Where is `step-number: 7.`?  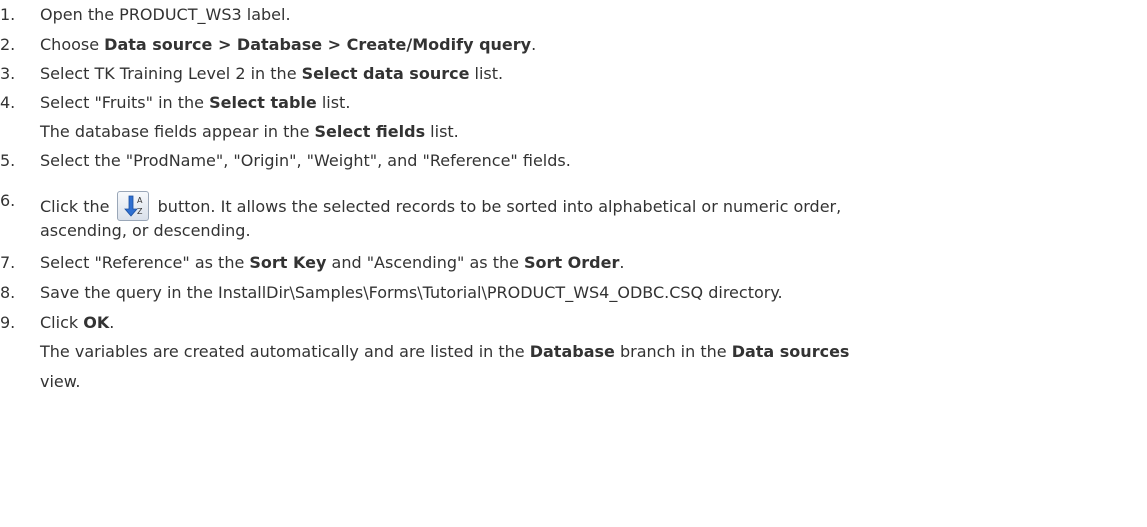 step-number: 7. is located at coordinates (8, 262).